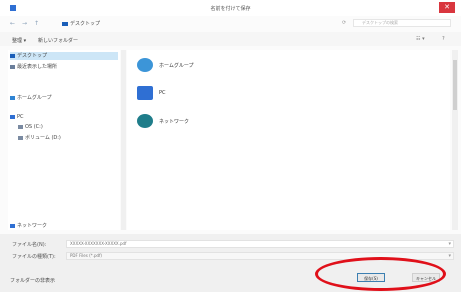 This screenshot has height=292, width=461. I want to click on nav-item-label: OS (C:), so click(34, 127).